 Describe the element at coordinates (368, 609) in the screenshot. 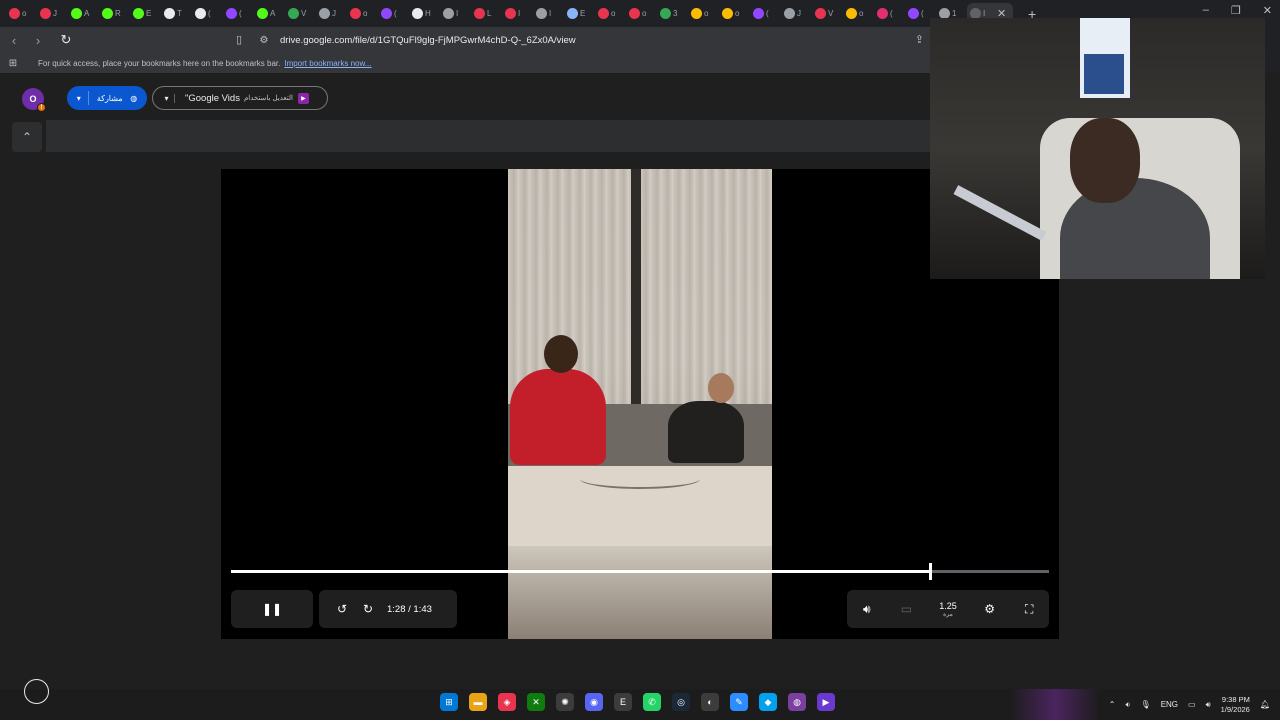

I see `forward-10-icon: ↻` at that location.